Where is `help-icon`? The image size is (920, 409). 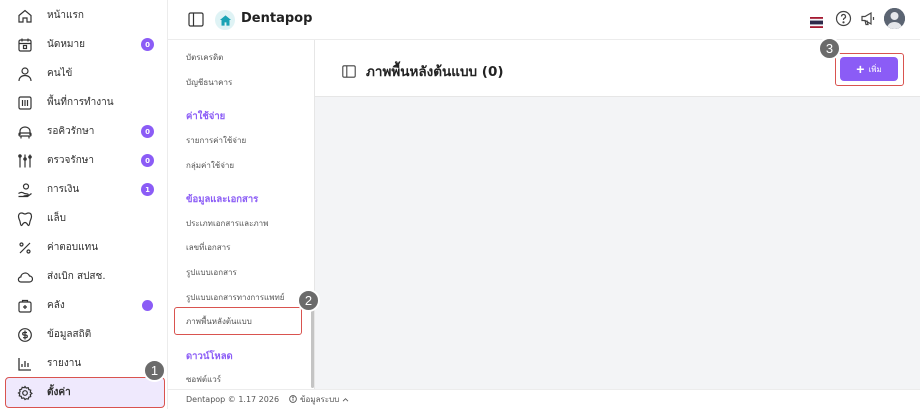
help-icon is located at coordinates (843, 18).